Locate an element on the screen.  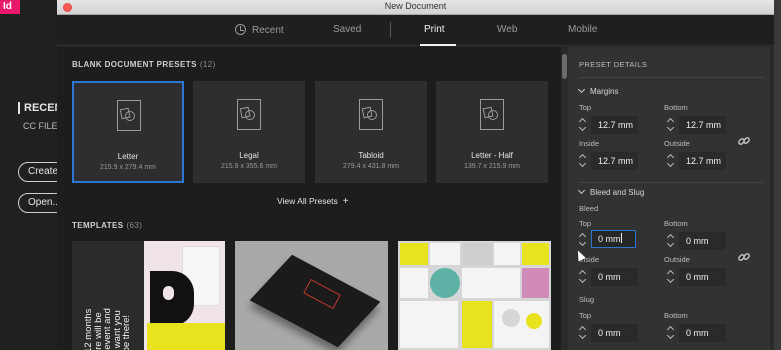
bleed-outside-stepper is located at coordinates (671, 277).